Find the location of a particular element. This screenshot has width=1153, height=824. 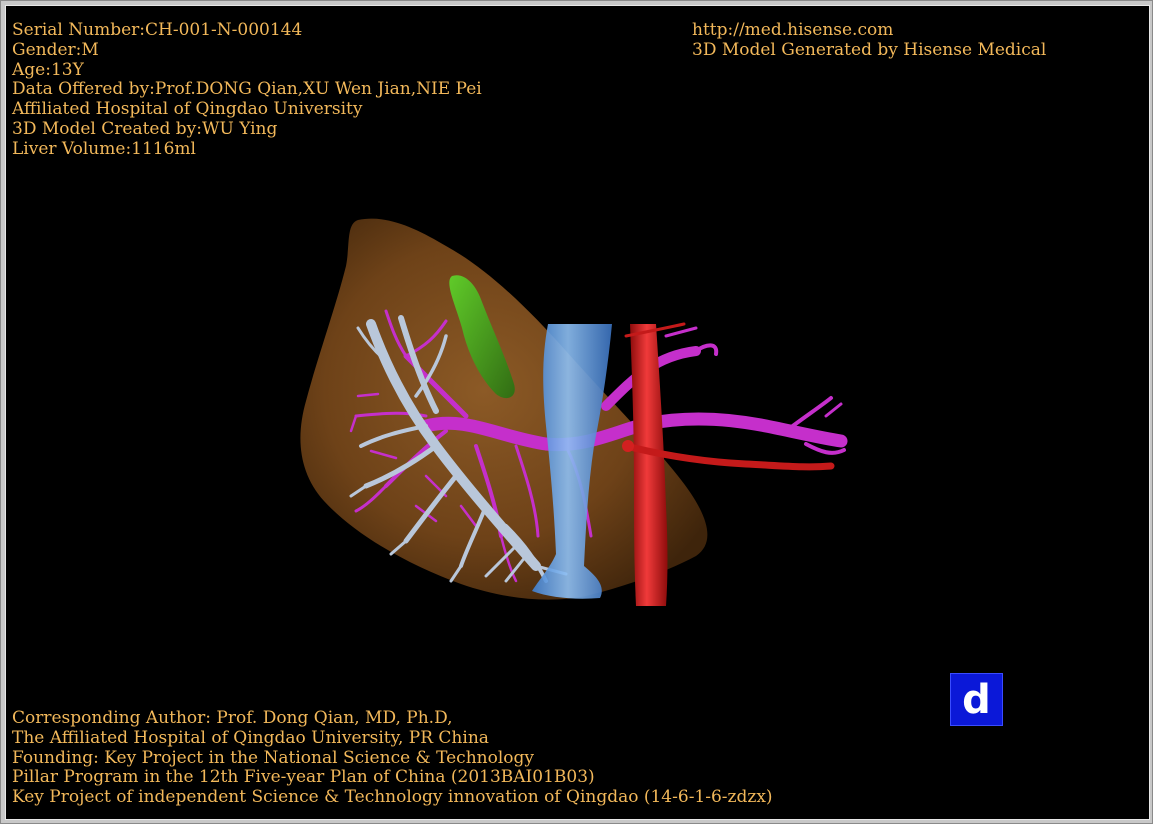

age: Age:13Y is located at coordinates (48, 69).